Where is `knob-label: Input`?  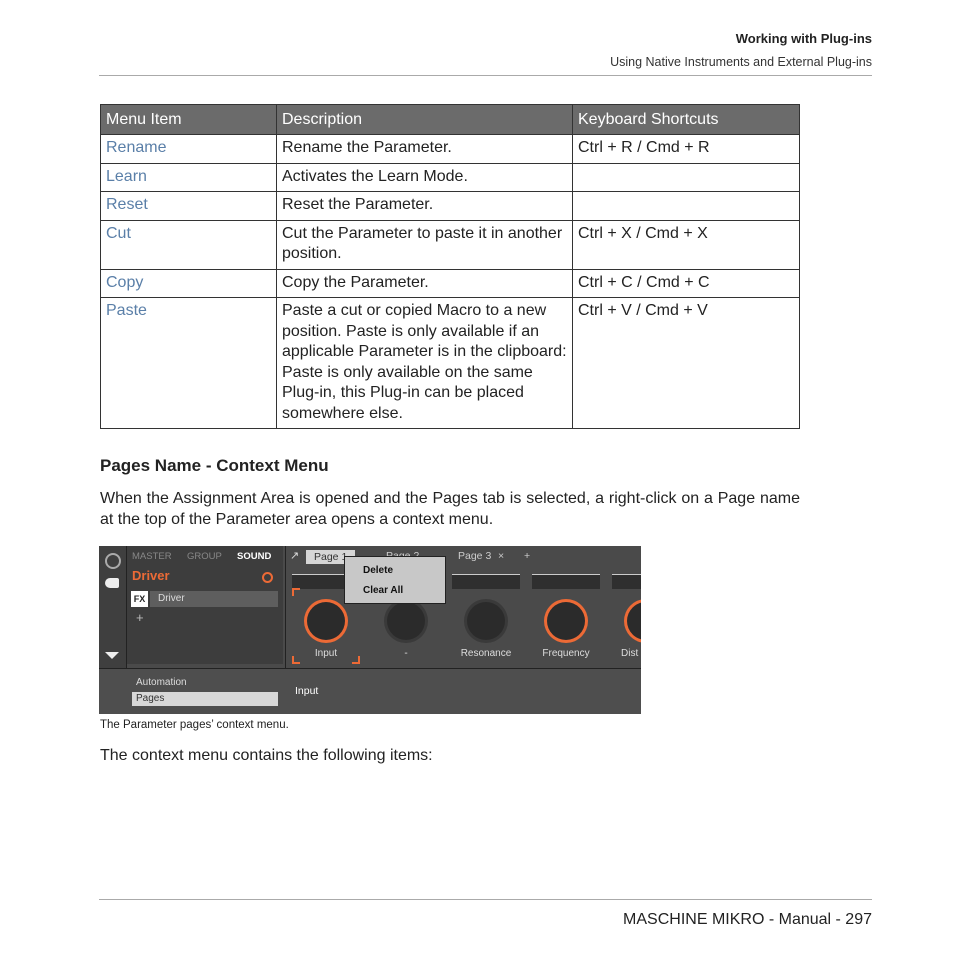 knob-label: Input is located at coordinates (326, 653).